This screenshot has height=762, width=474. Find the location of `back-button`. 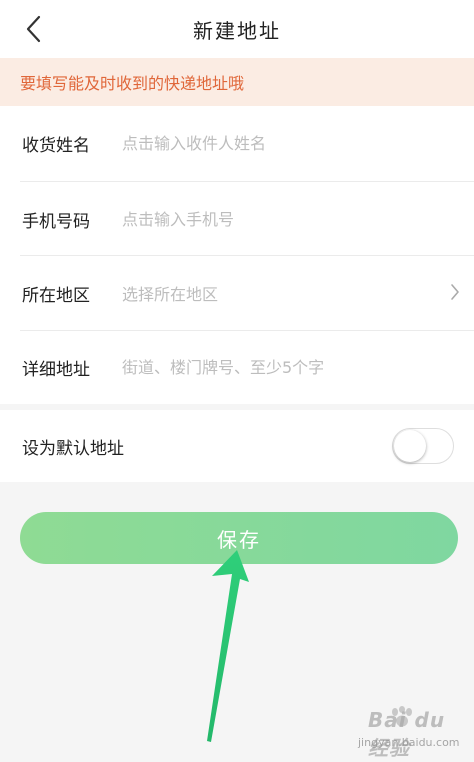

back-button is located at coordinates (34, 29).